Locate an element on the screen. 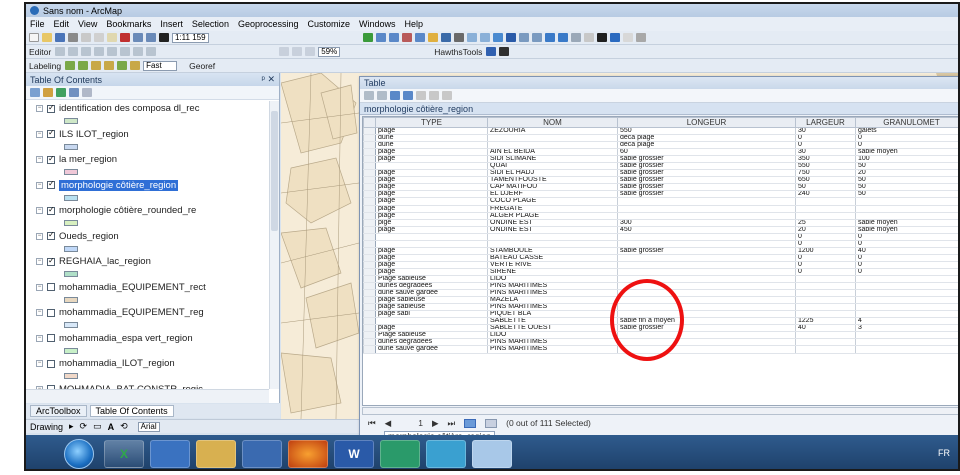 The image size is (960, 475). cell-nom: ZEZOURIA is located at coordinates (552, 131).